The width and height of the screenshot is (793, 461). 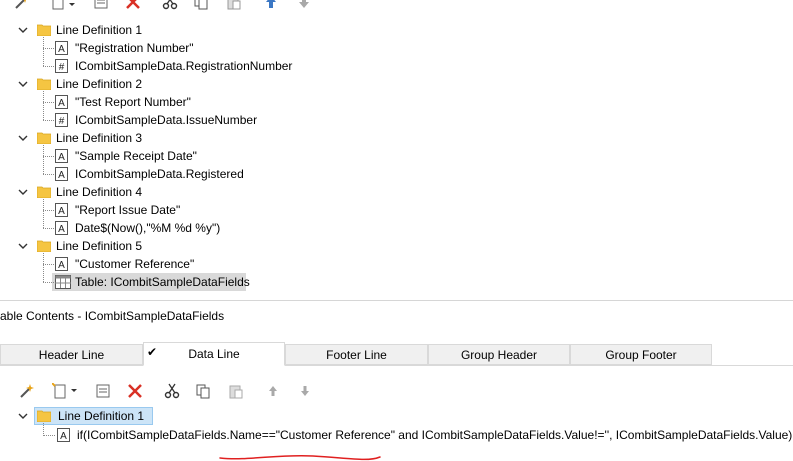 I want to click on line-item-label: ICombitSampleData.IssueNumber, so click(x=166, y=120).